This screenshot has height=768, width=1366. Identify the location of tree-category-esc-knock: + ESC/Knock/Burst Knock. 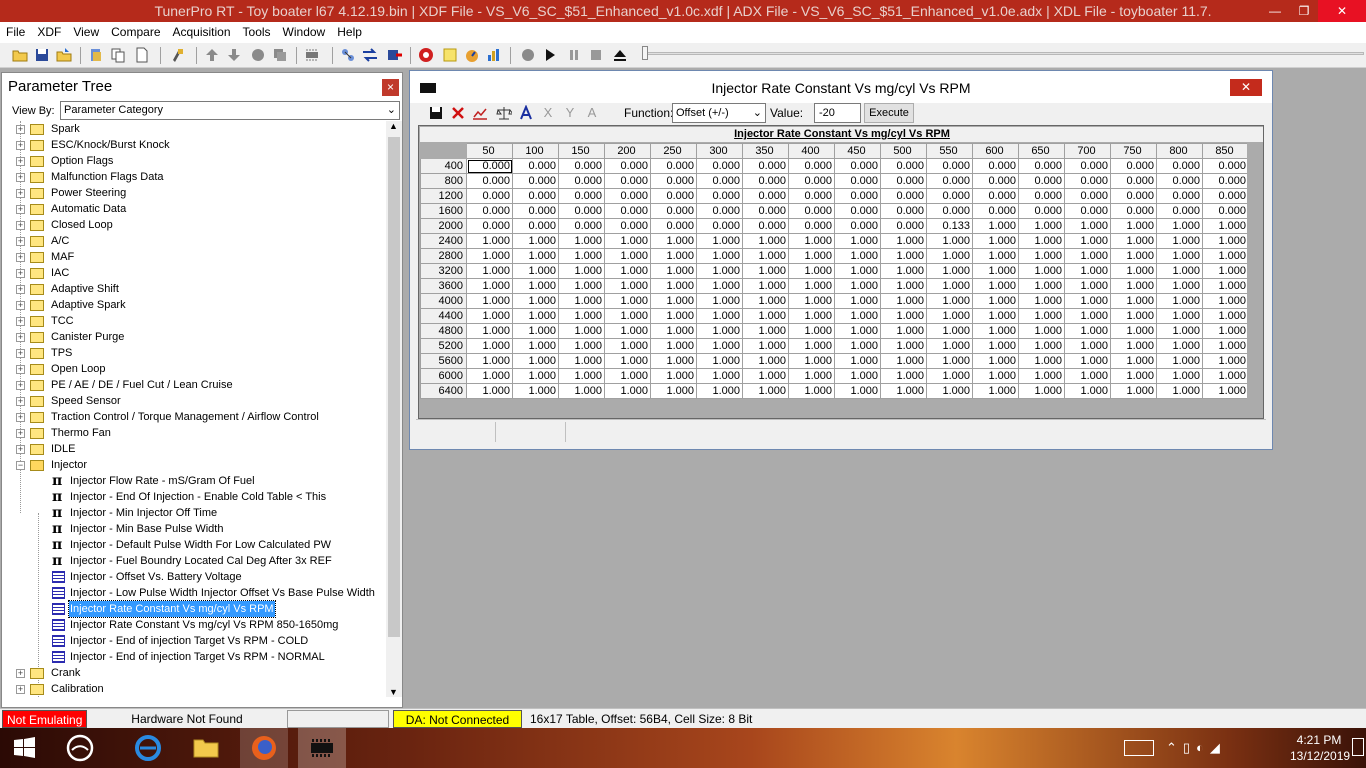
(194, 145).